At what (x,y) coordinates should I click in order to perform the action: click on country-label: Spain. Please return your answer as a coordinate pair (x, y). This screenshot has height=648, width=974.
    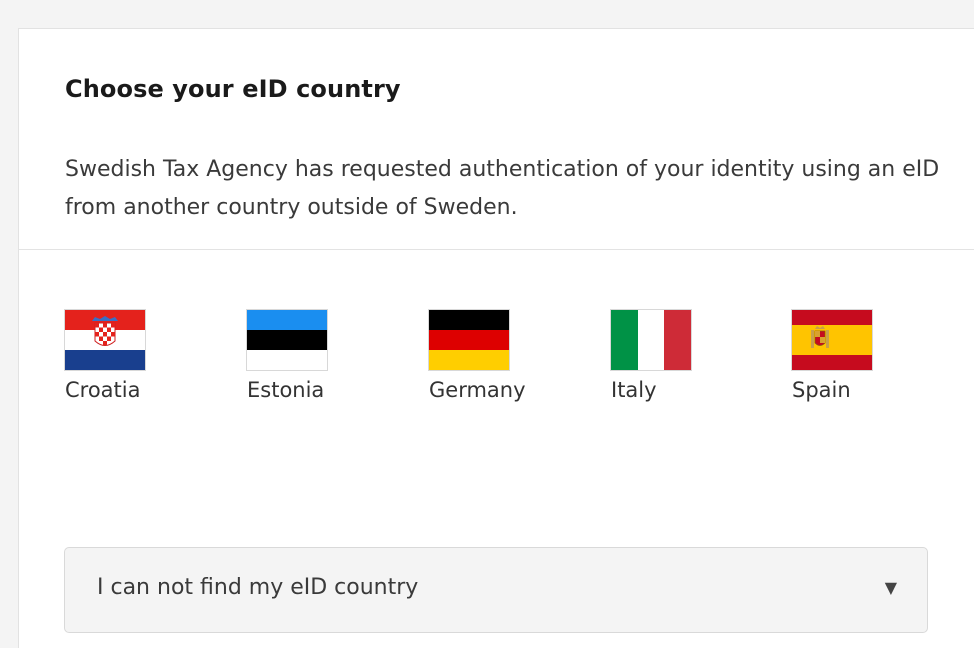
    Looking at the image, I should click on (821, 390).